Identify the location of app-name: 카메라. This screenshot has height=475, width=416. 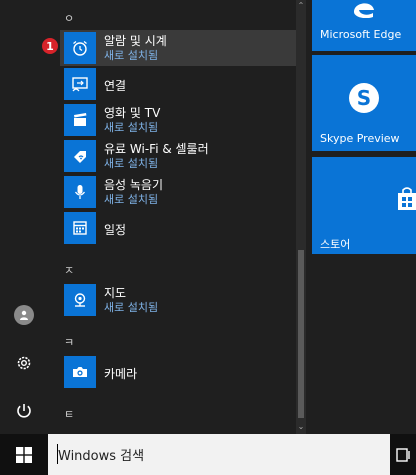
(121, 374).